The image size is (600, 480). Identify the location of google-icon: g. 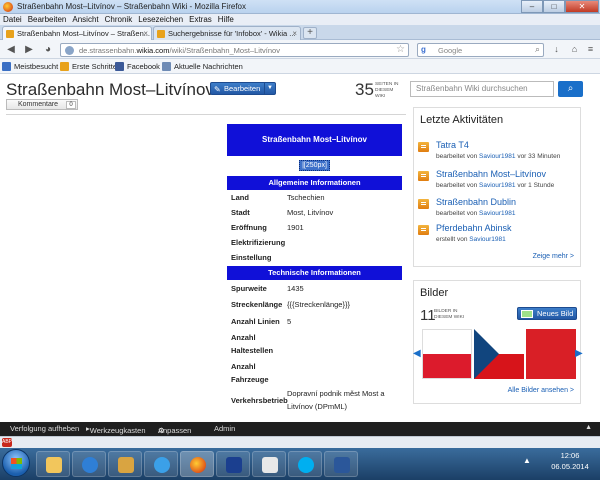
(426, 50).